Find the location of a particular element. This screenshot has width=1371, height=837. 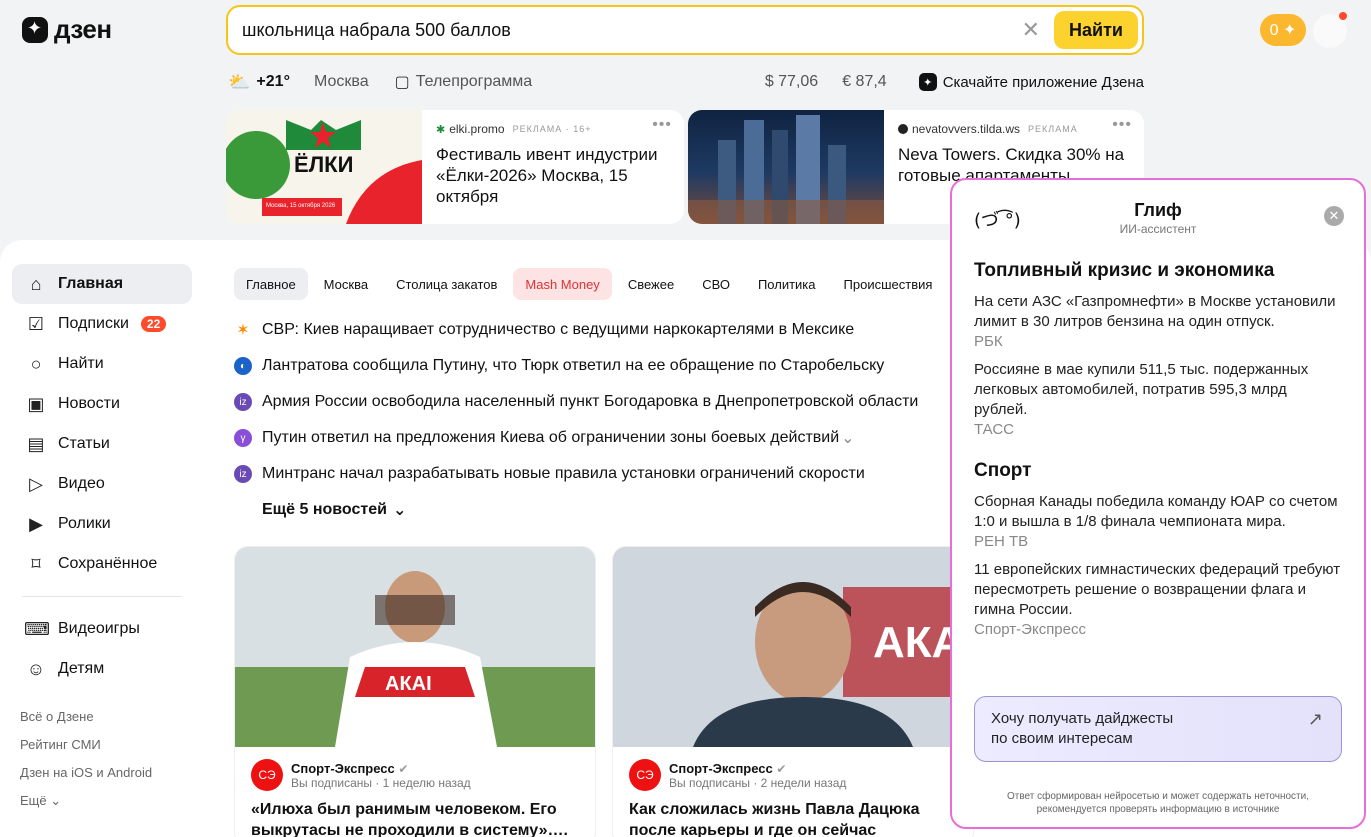

sidebar-item-games: ⌨ Видеоигры is located at coordinates (102, 629).